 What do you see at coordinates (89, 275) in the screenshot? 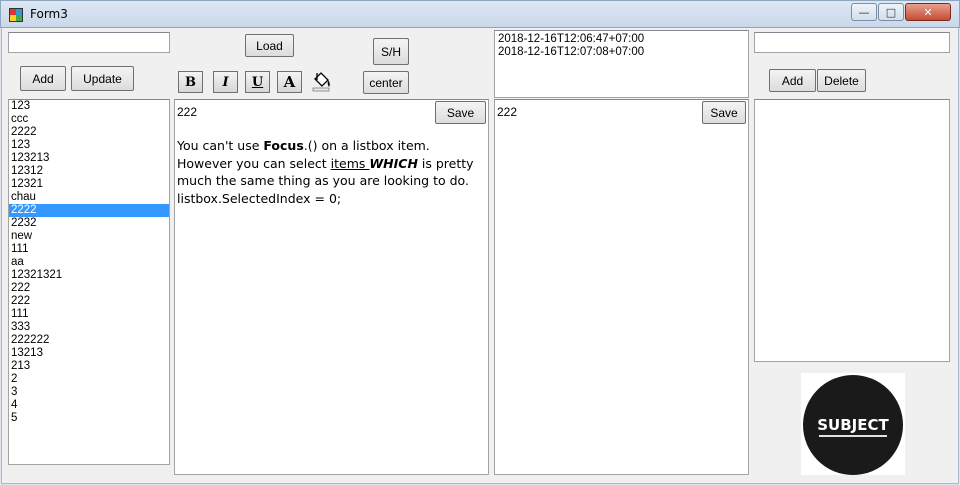
I see `list-item: 12321321` at bounding box center [89, 275].